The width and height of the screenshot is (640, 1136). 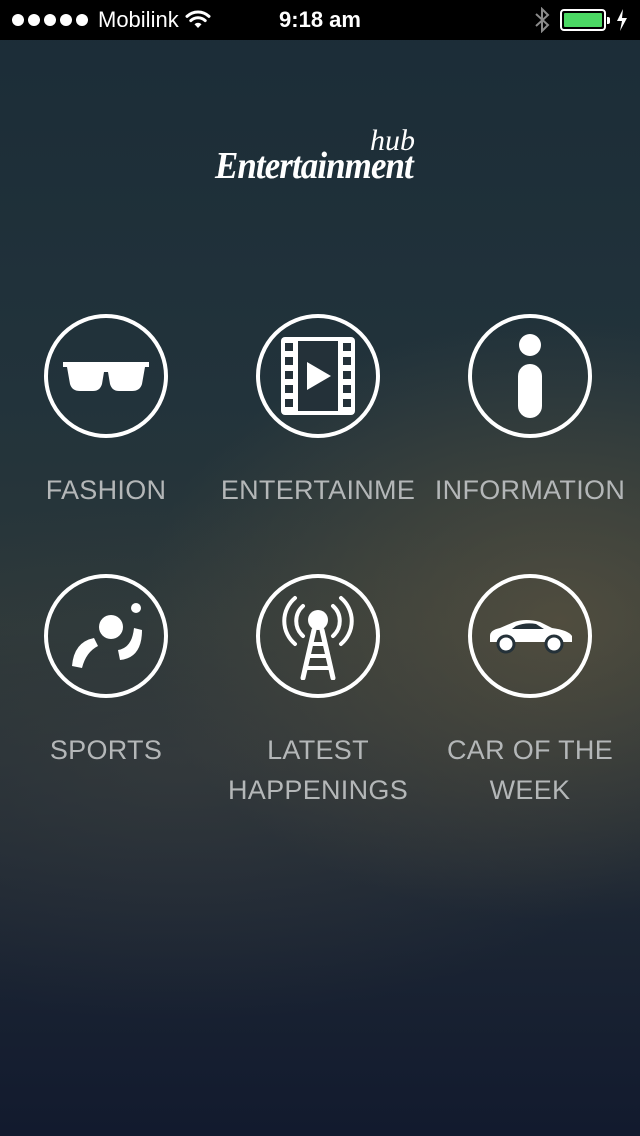 I want to click on sports-icon, so click(x=107, y=635).